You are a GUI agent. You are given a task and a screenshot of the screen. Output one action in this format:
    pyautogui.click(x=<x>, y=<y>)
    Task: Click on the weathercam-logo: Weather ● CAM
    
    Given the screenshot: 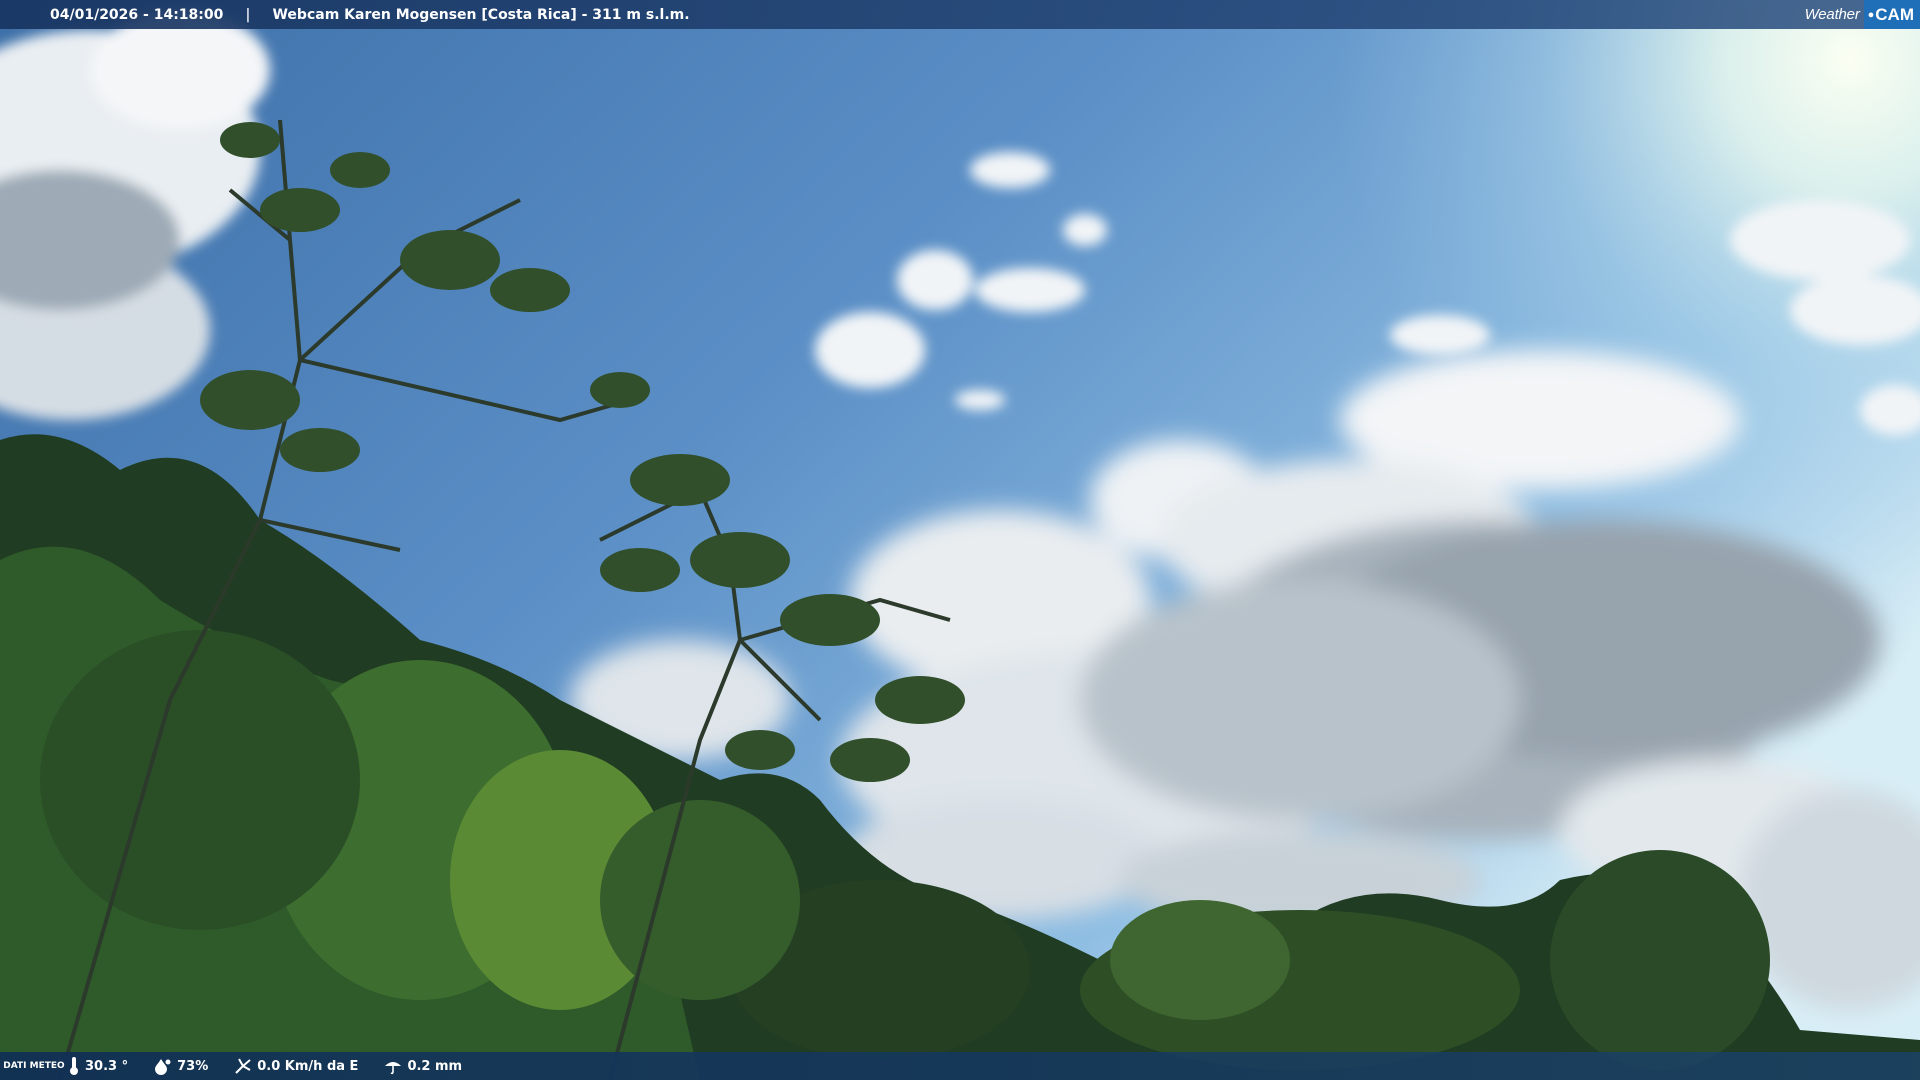 What is the action you would take?
    pyautogui.click(x=1859, y=14)
    